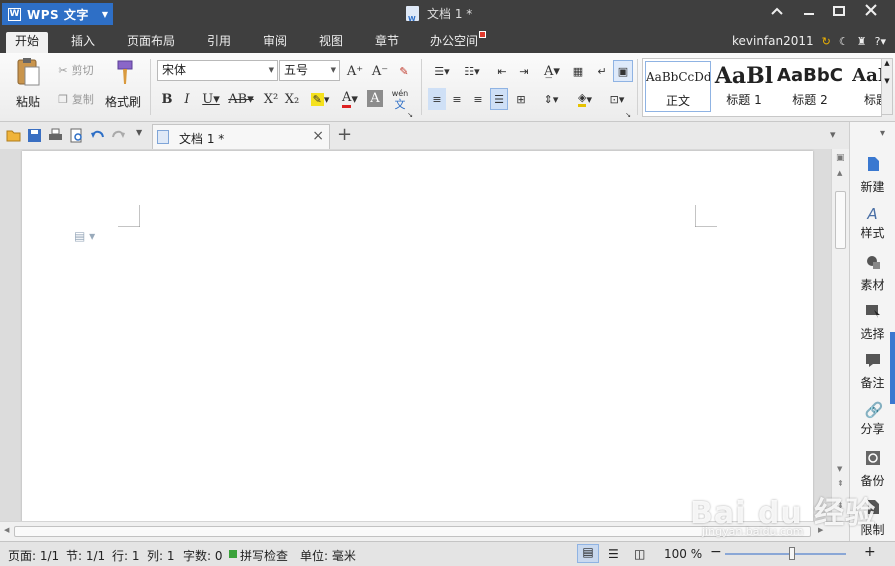 This screenshot has height=566, width=895. What do you see at coordinates (833, 134) in the screenshot?
I see `tab-list-icon: ▾` at bounding box center [833, 134].